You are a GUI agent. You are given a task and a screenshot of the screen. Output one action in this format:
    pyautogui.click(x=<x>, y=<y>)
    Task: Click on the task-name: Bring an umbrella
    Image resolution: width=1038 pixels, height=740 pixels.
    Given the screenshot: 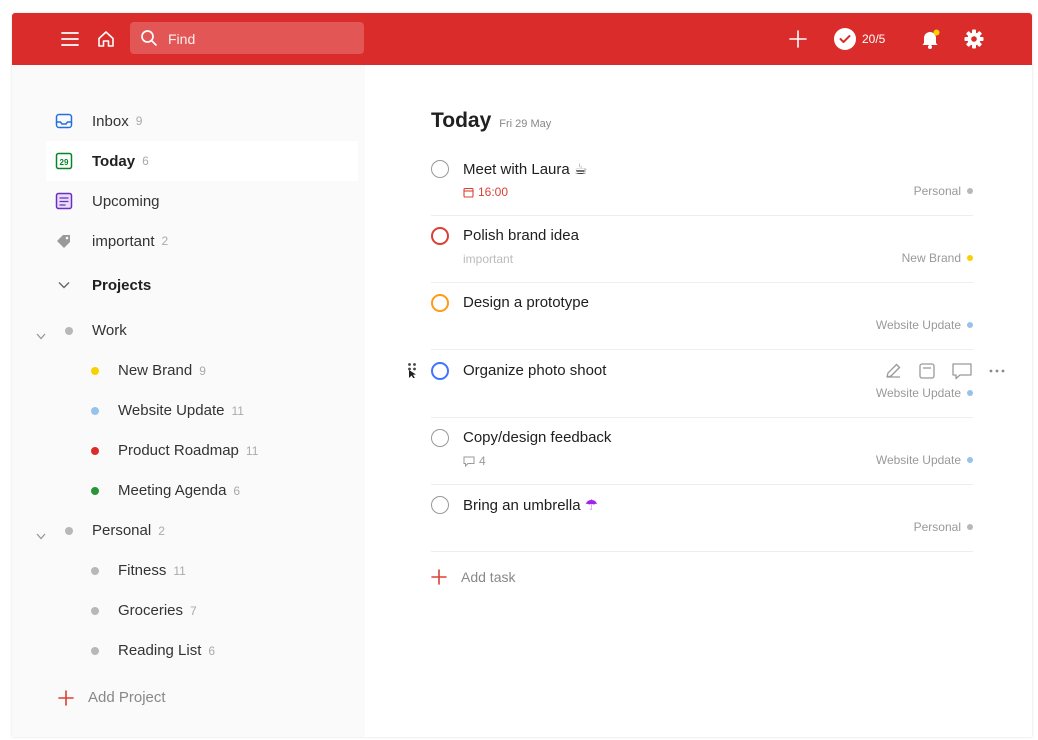 What is the action you would take?
    pyautogui.click(x=522, y=505)
    